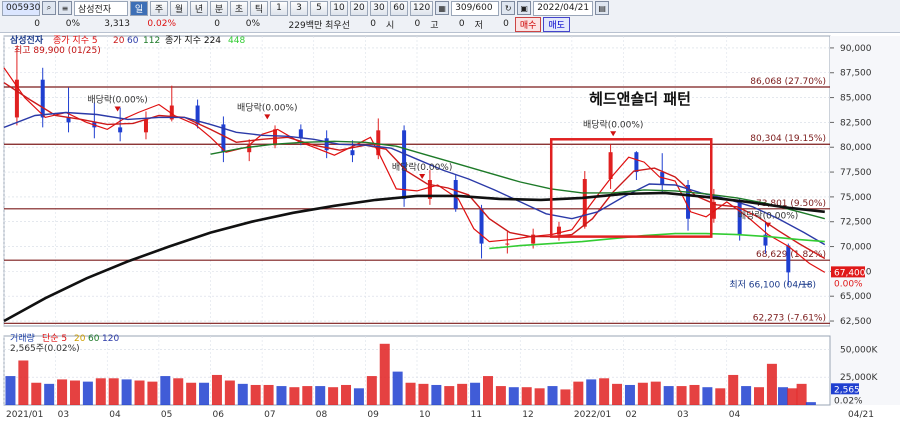  I want to click on legend-vma60-label: 60, so click(94, 339).